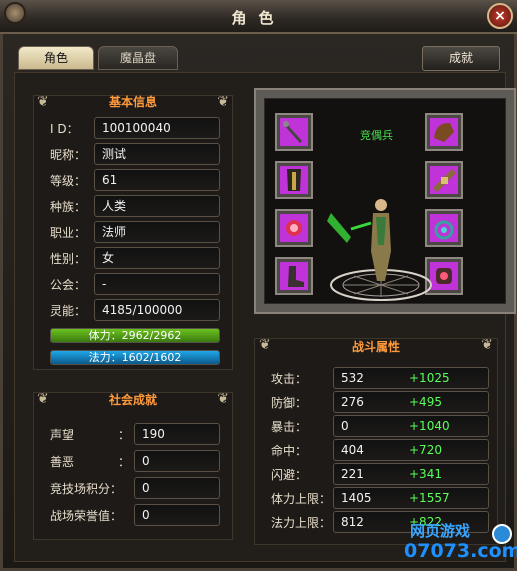  What do you see at coordinates (157, 180) in the screenshot?
I see `info-value: 61` at bounding box center [157, 180].